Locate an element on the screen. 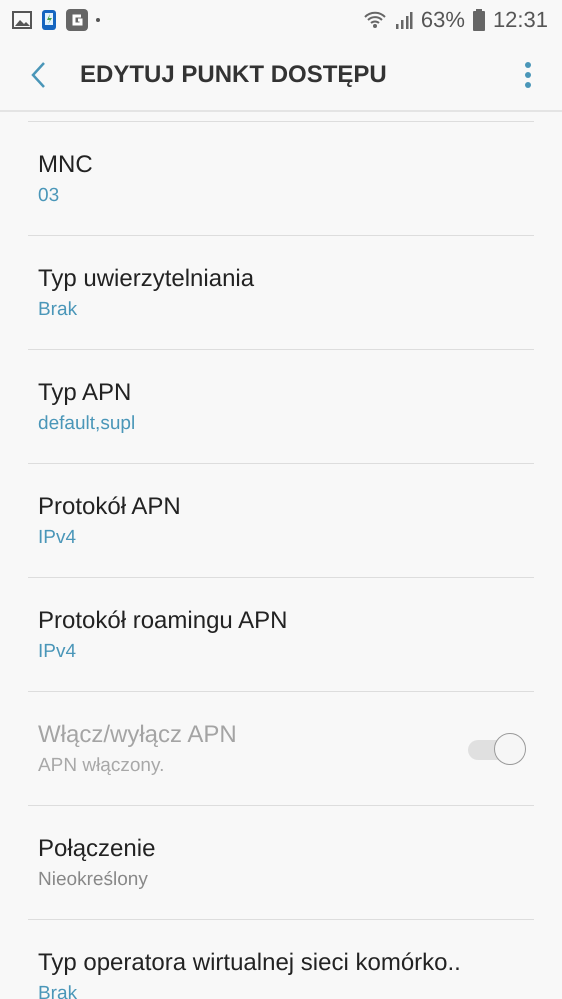 The width and height of the screenshot is (562, 999). setting-item: MNC 03 is located at coordinates (281, 179).